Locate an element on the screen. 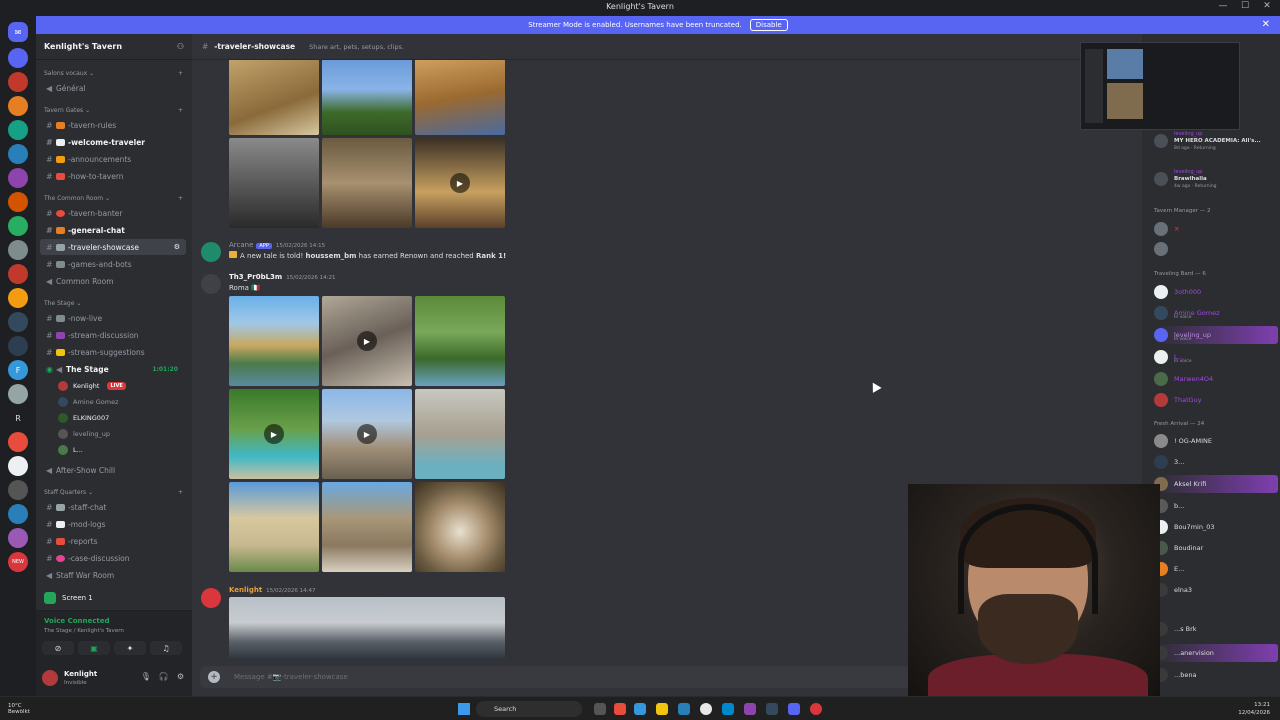  taskbar-clock: 13:21 12/04/2026 is located at coordinates (1254, 709).